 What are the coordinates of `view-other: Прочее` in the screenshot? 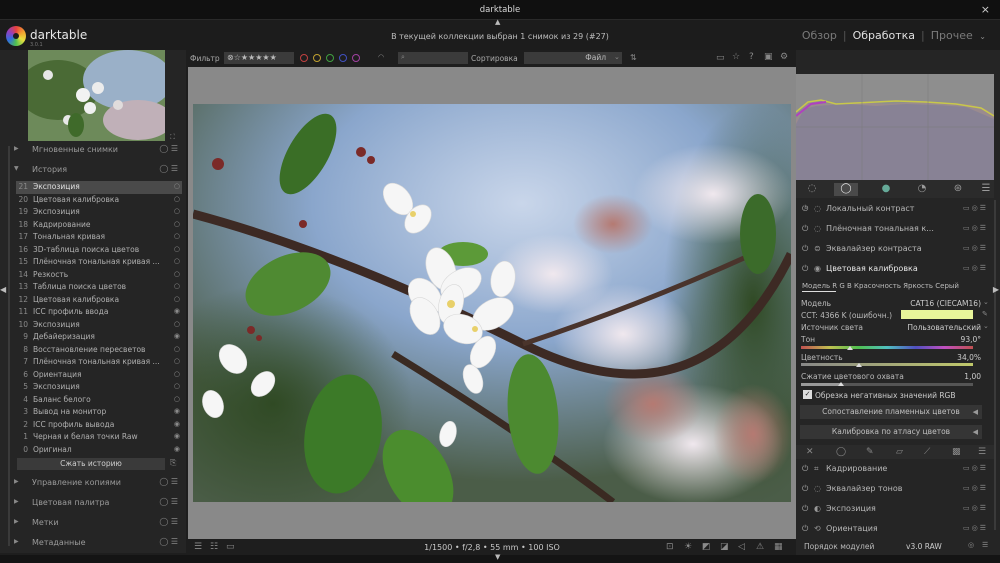 It's located at (952, 35).